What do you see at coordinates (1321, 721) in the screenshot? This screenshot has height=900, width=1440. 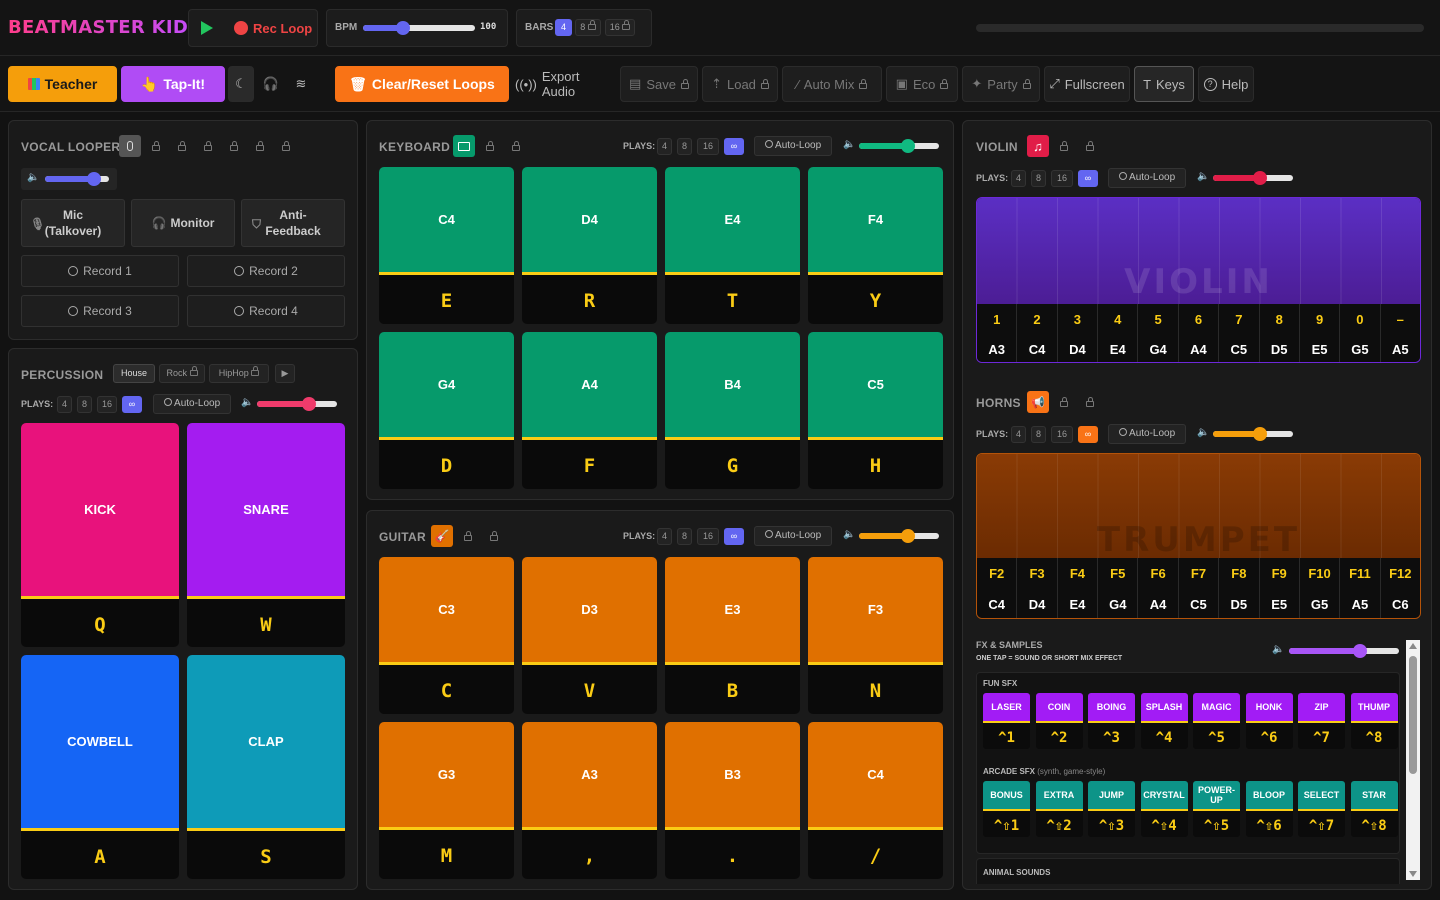 I see `fun-sfx-button: ZIP ^7` at bounding box center [1321, 721].